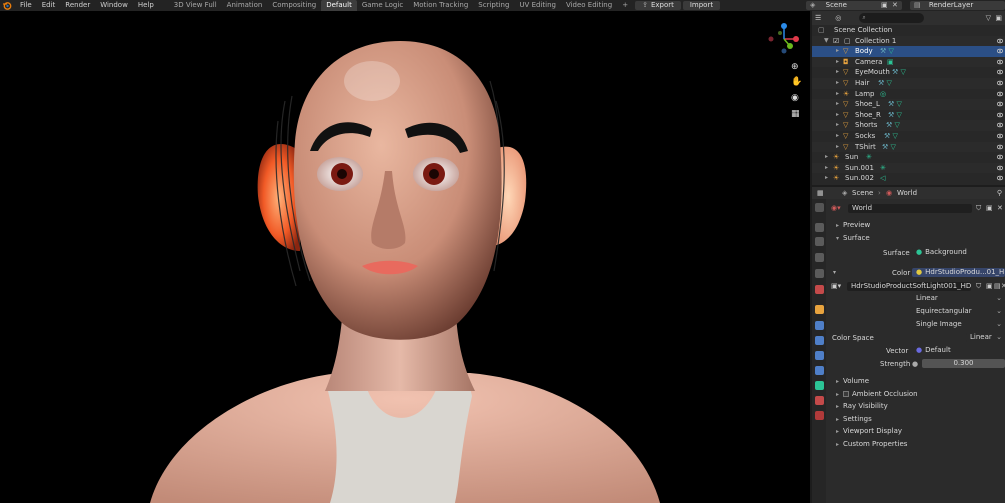 The height and width of the screenshot is (503, 1005). I want to click on color-input-field: ●HdrStudioProdu...01_HDR_4K.exr, so click(958, 272).